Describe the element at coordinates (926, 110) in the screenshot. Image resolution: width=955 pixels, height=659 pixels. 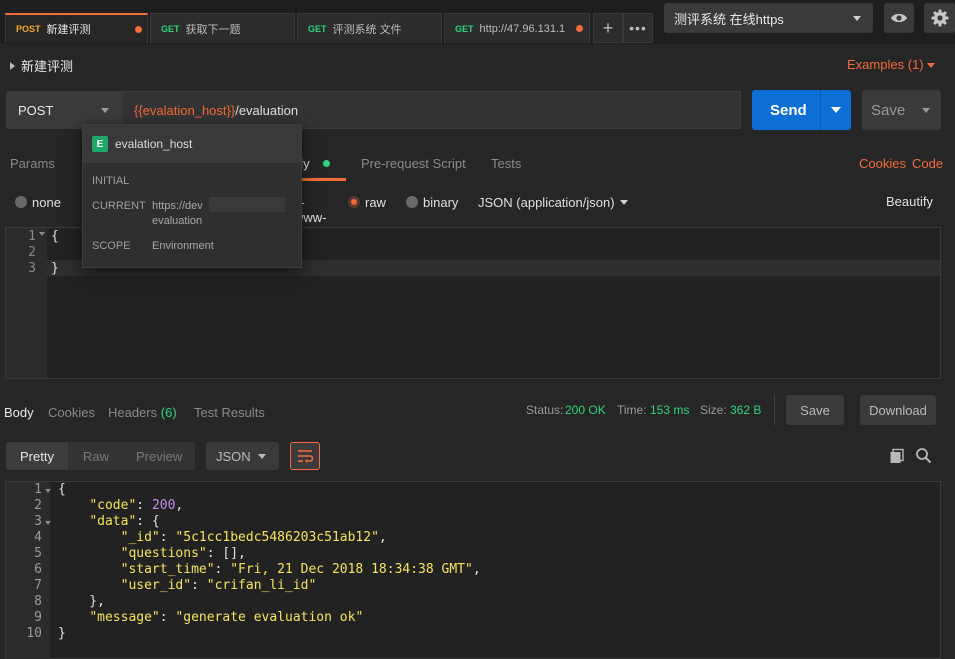
I see `save-options-chevron-icon` at that location.